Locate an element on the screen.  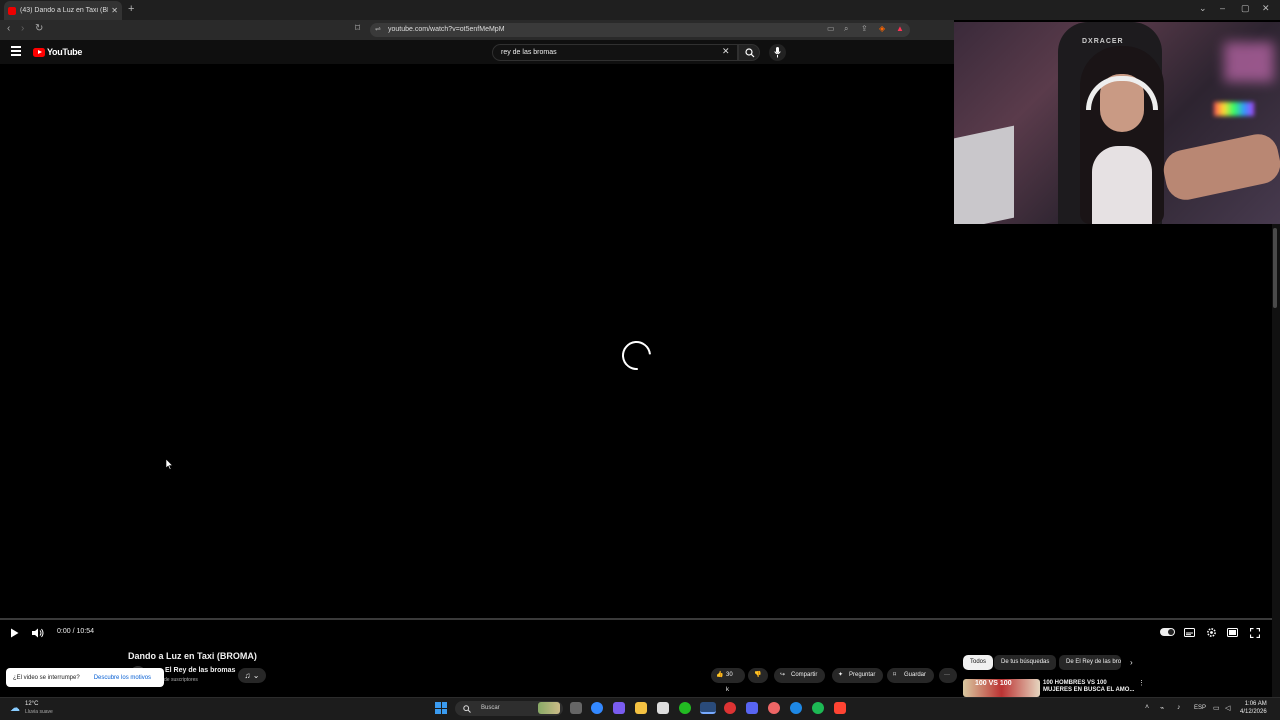
more-actions-button: ··· is located at coordinates (948, 675).